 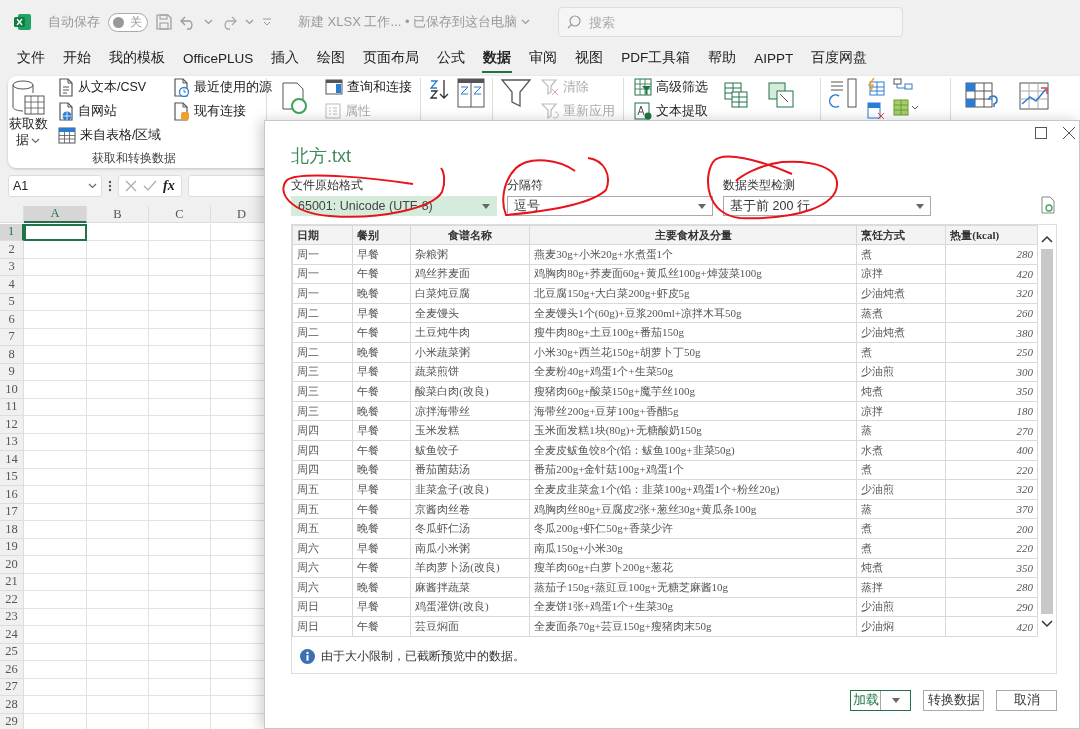 I want to click on table-cell: 200, so click(x=991, y=528).